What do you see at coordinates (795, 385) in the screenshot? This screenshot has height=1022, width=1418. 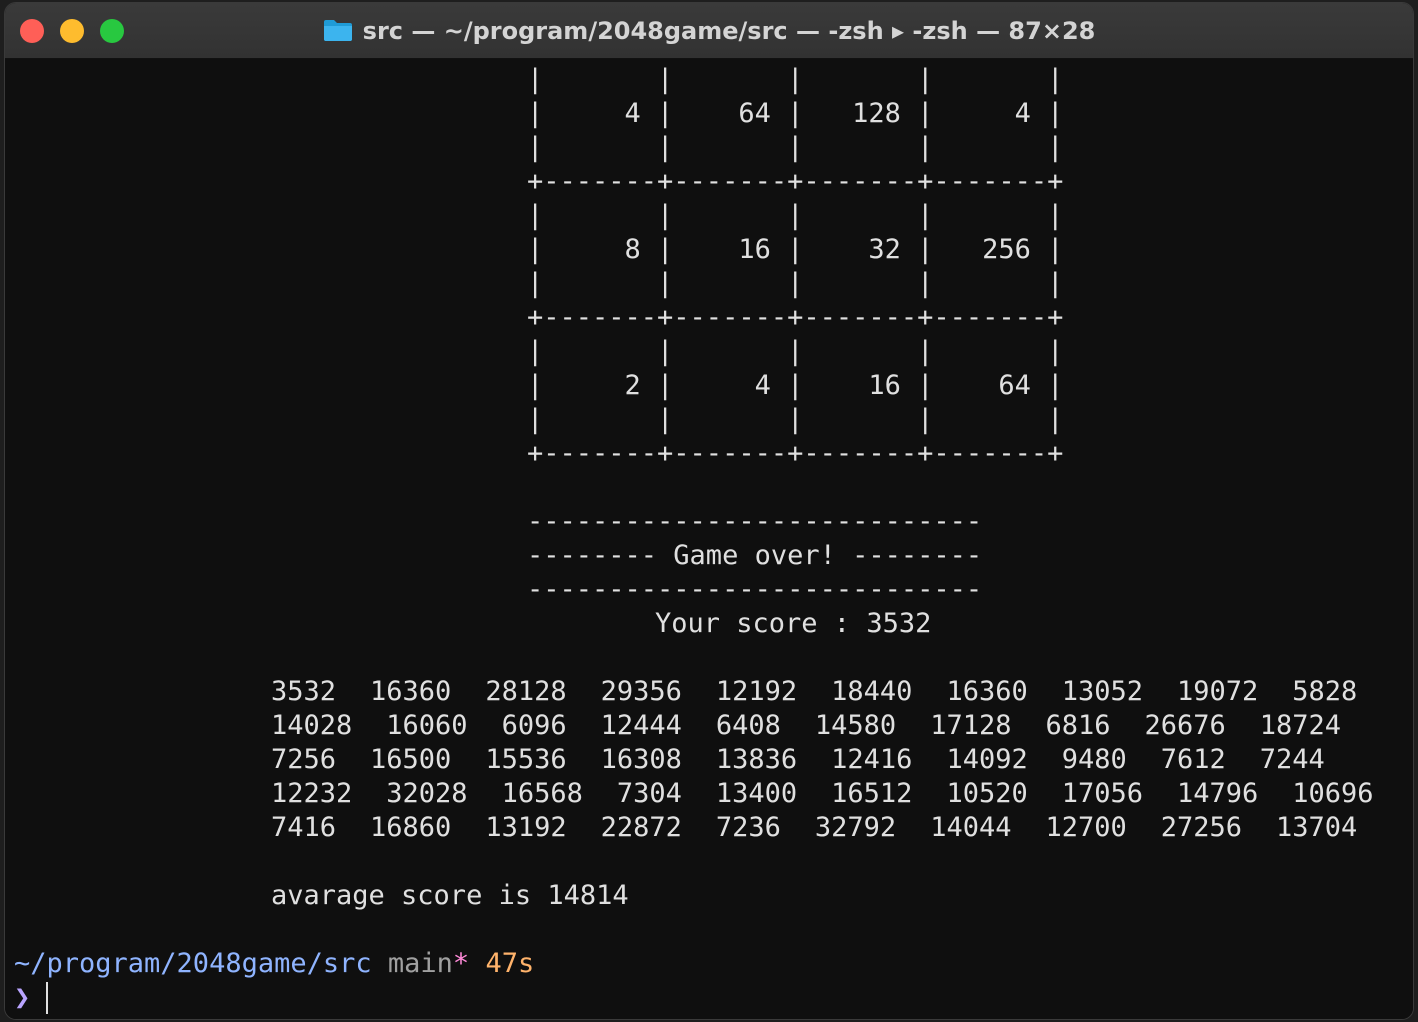 I see `board-line: | 2 | 4 | 16 | 64 |` at bounding box center [795, 385].